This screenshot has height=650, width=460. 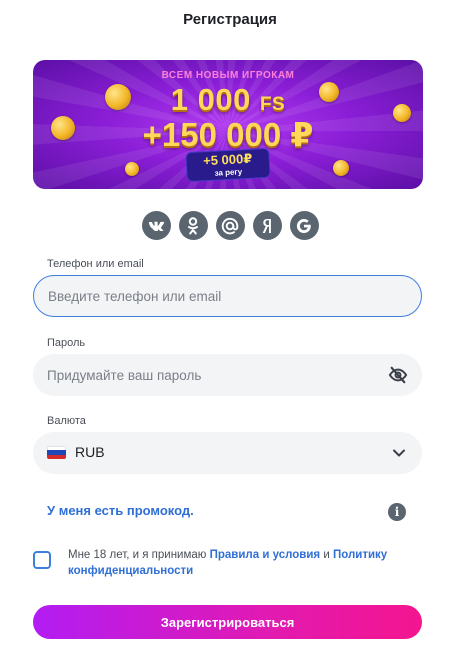 I want to click on page-title: Регистрация, so click(x=230, y=19).